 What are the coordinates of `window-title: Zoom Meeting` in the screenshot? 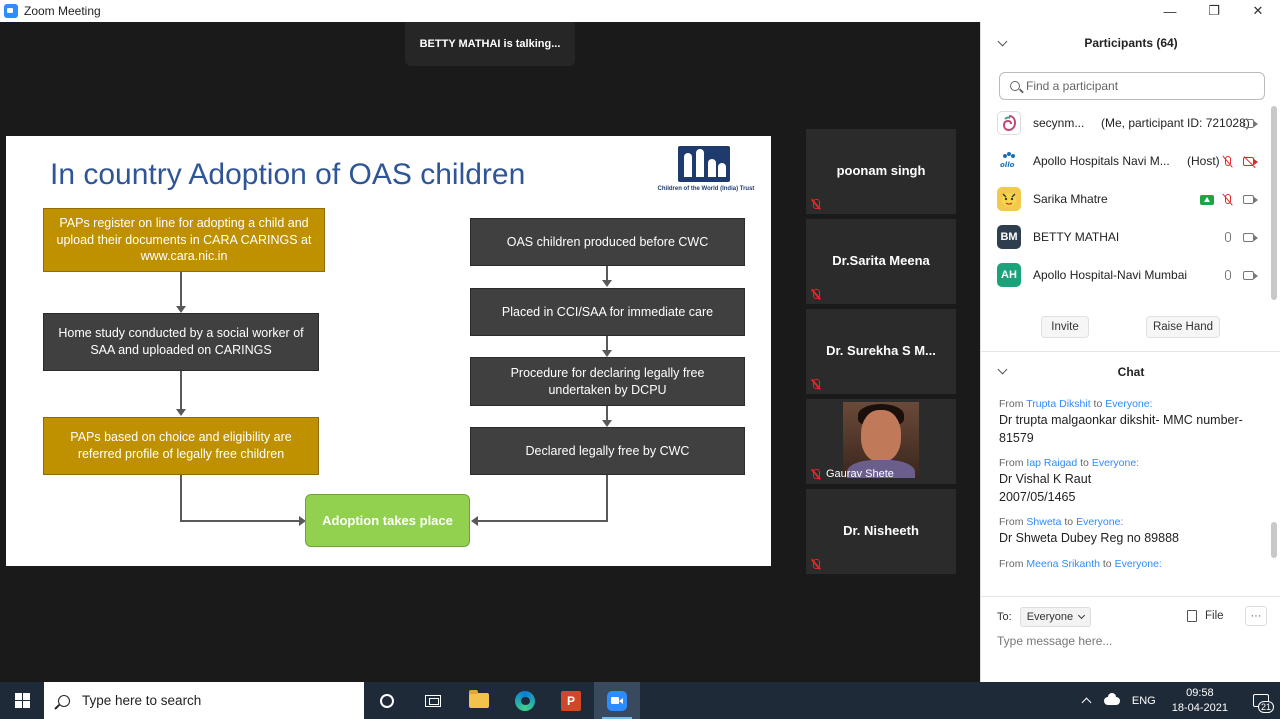 It's located at (62, 11).